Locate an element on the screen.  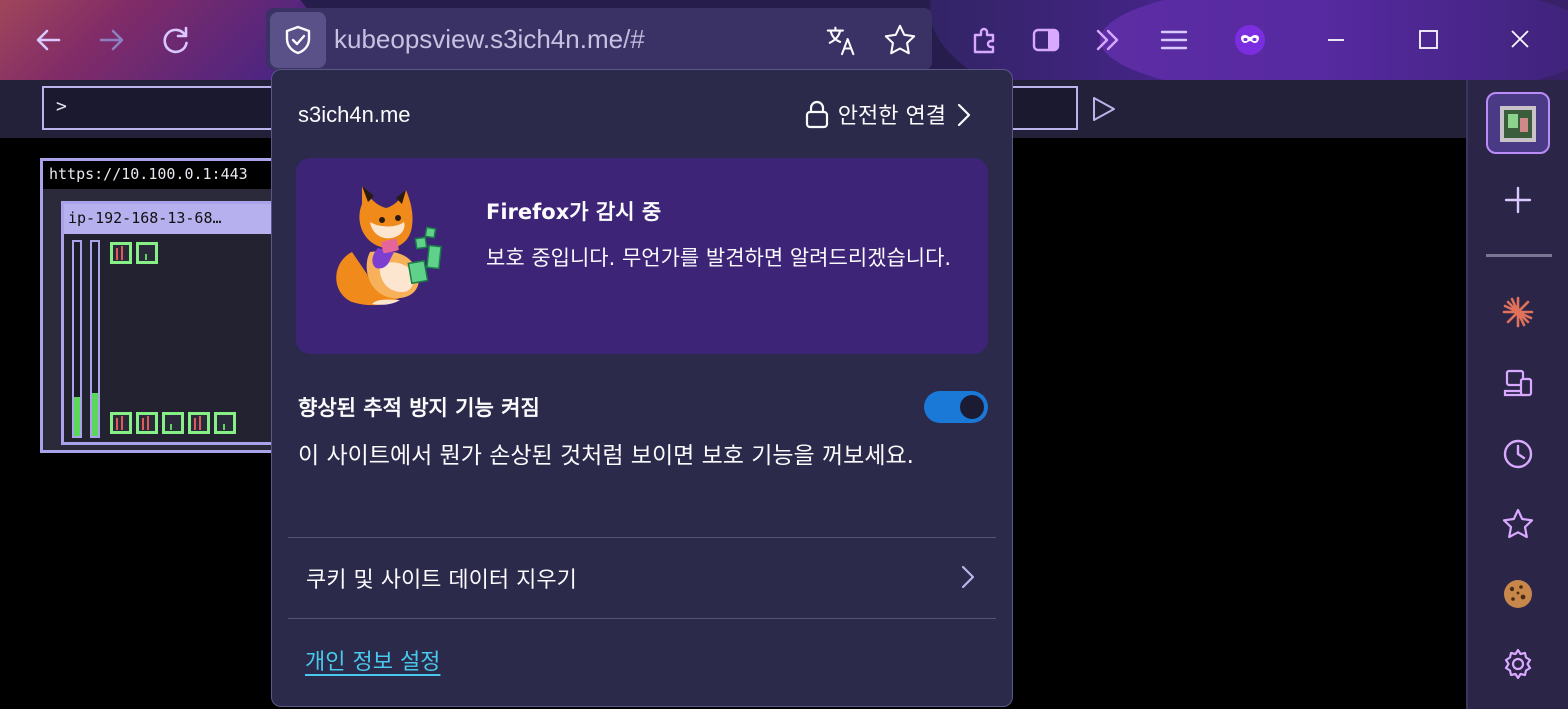
panel-domain: s3ich4n.me is located at coordinates (354, 114).